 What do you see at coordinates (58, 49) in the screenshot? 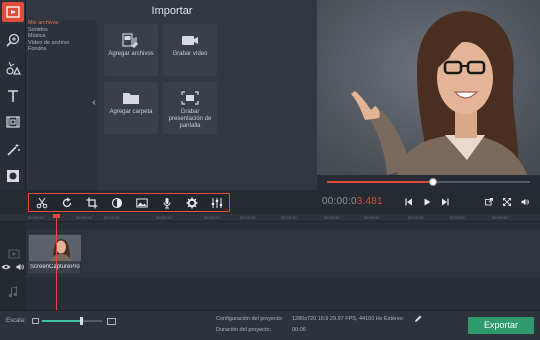
I see `category-backgrounds: Fondos` at bounding box center [58, 49].